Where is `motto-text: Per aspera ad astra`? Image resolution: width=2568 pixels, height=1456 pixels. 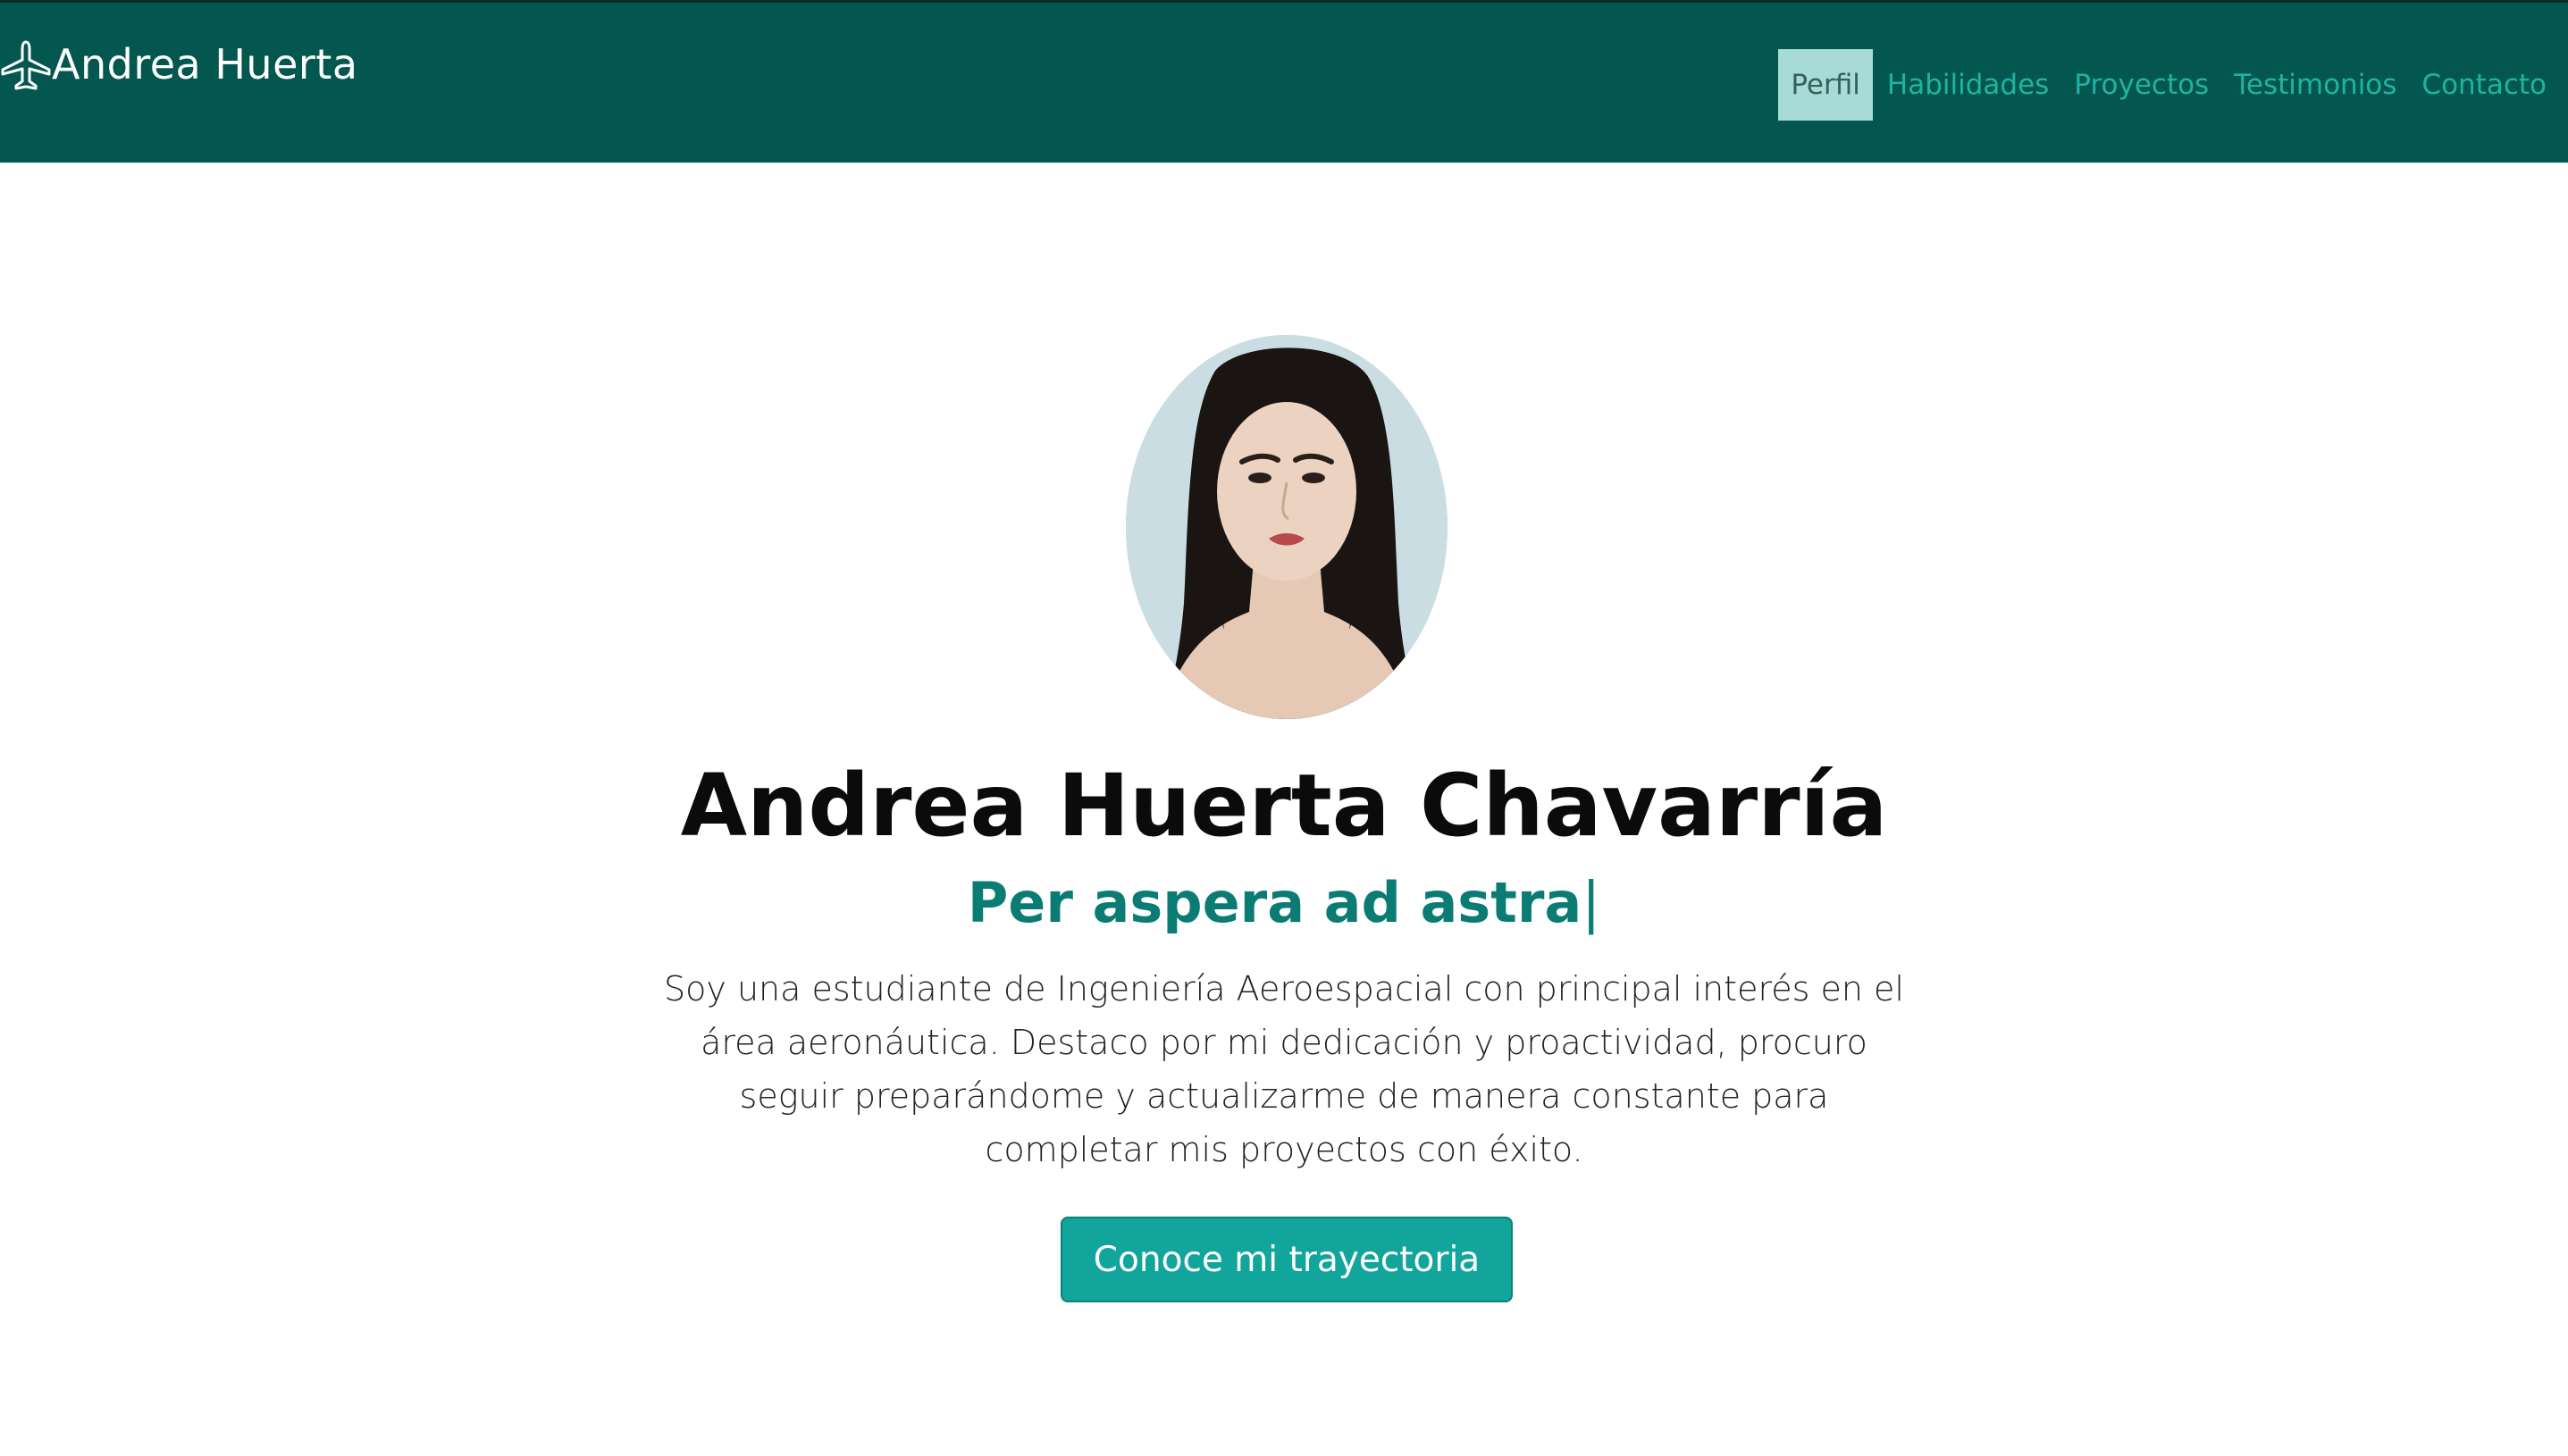
motto-text: Per aspera ad astra is located at coordinates (1274, 902).